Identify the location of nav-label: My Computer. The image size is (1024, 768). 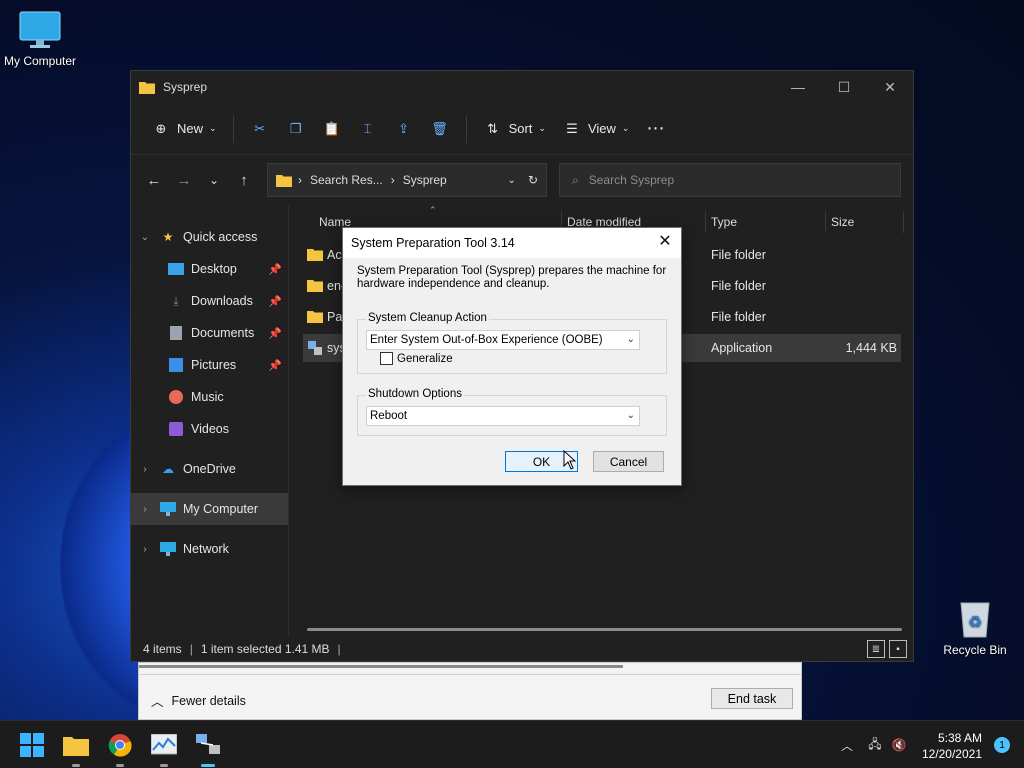
(221, 509).